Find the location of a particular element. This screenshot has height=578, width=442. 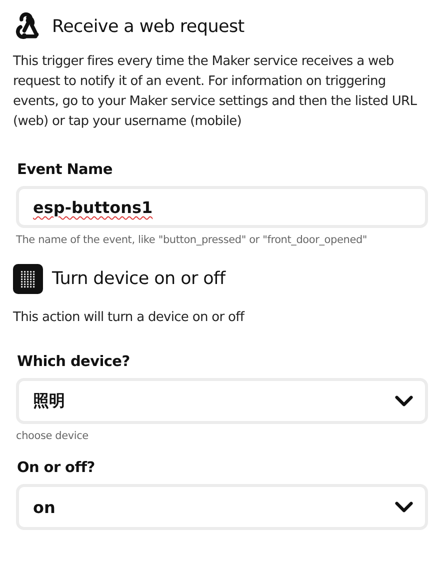

field-label: Event Name is located at coordinates (64, 170).